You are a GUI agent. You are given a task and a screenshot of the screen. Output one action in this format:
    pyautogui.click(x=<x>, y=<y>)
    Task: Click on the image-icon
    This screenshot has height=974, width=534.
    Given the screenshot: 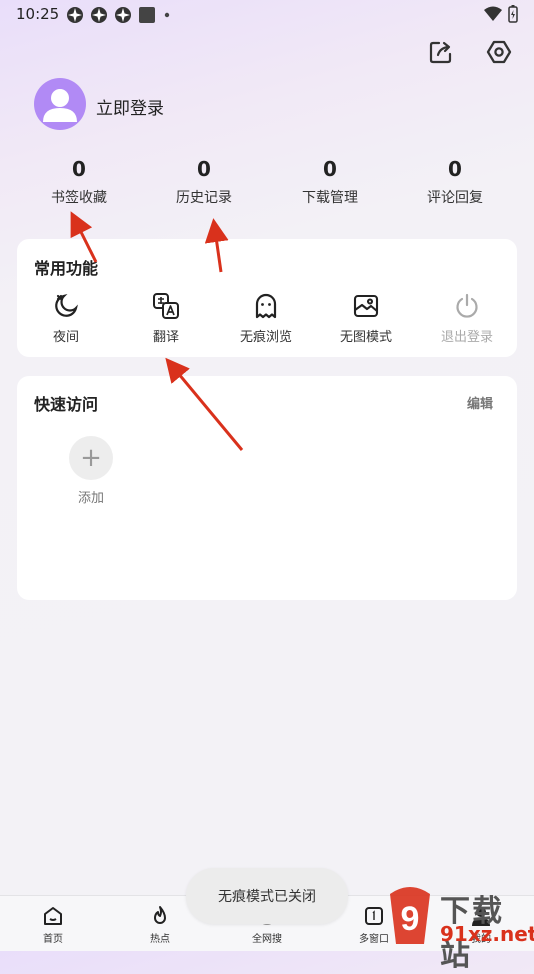 What is the action you would take?
    pyautogui.click(x=366, y=306)
    